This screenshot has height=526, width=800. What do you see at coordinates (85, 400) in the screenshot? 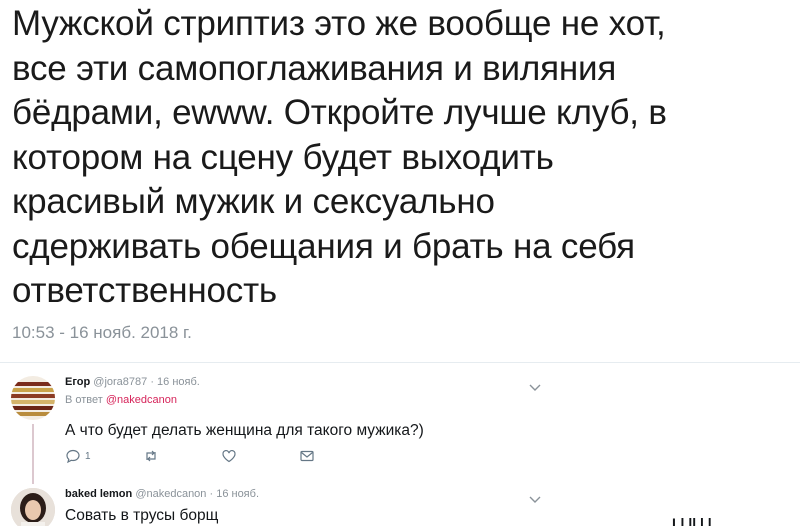
I see `reply-to-prefix: В ответ` at bounding box center [85, 400].